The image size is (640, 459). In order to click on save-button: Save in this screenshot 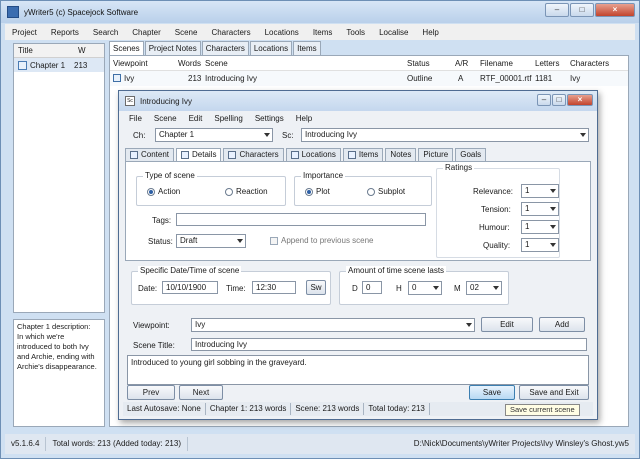, I will do `click(492, 392)`.